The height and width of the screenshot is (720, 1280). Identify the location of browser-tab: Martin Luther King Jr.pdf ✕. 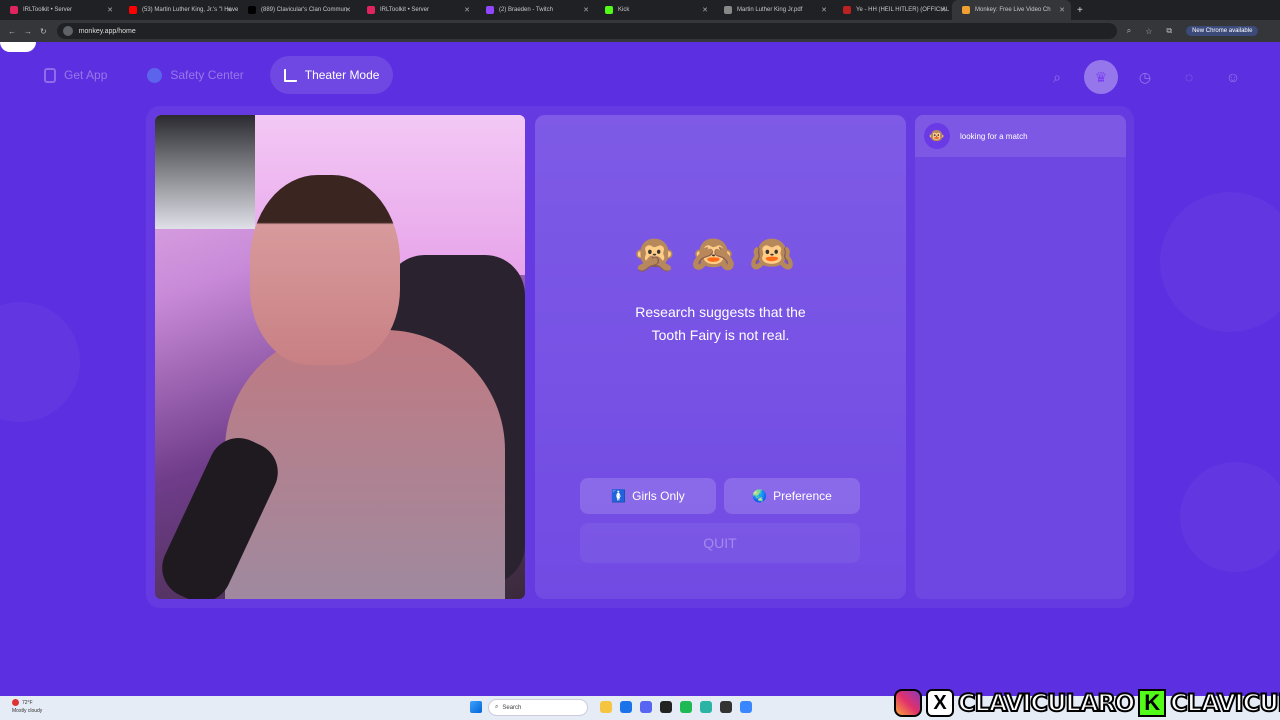
(773, 10).